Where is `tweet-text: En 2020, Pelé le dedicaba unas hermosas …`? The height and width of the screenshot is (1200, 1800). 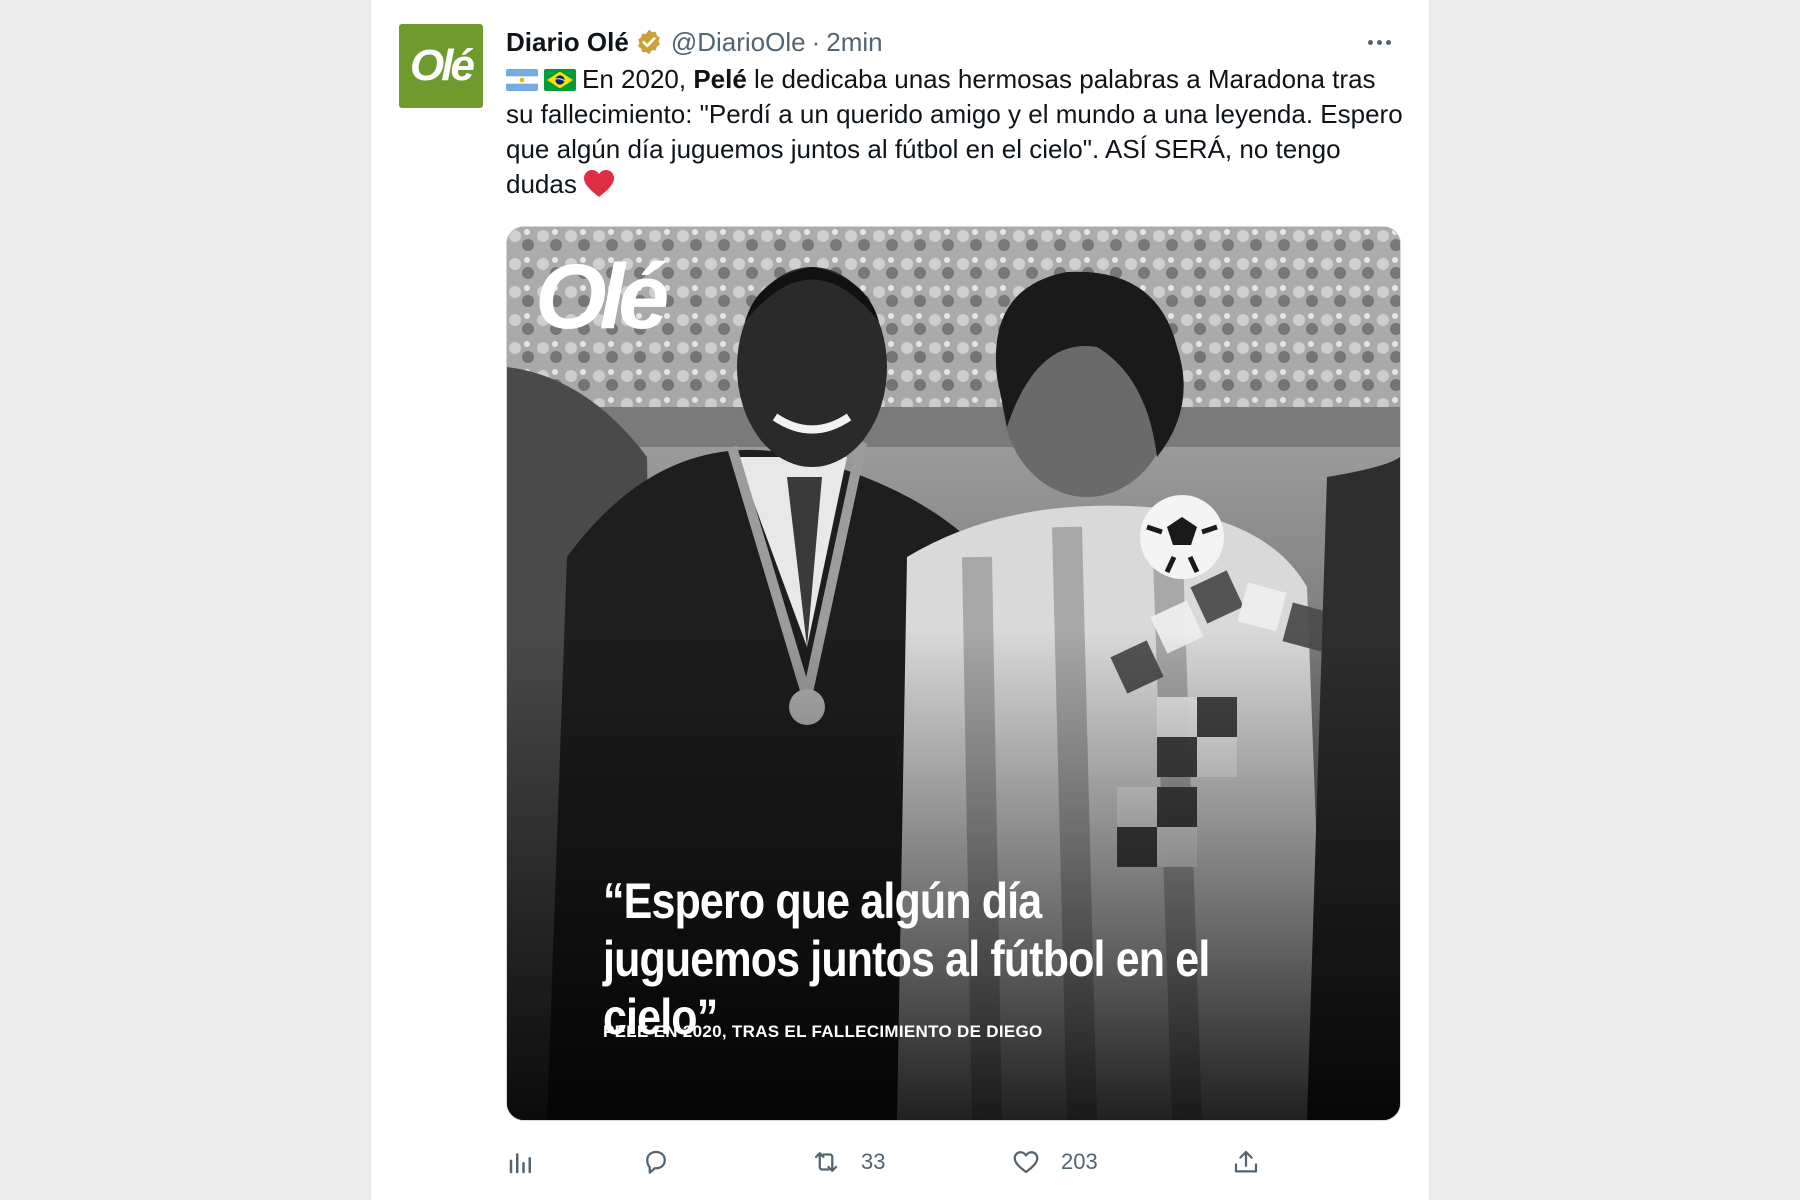 tweet-text: En 2020, Pelé le dedicaba unas hermosas … is located at coordinates (956, 132).